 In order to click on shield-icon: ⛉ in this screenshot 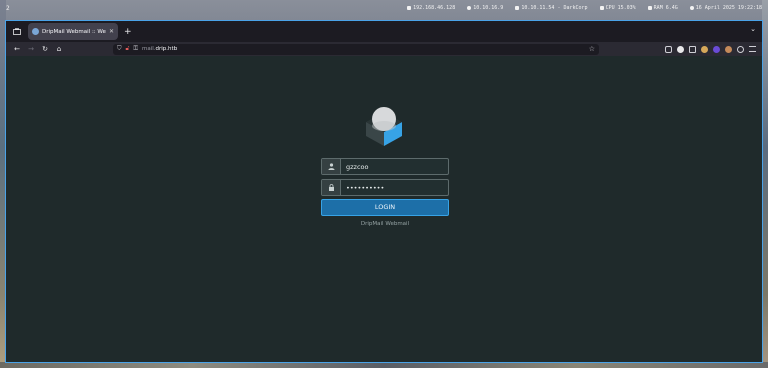, I will do `click(119, 49)`.